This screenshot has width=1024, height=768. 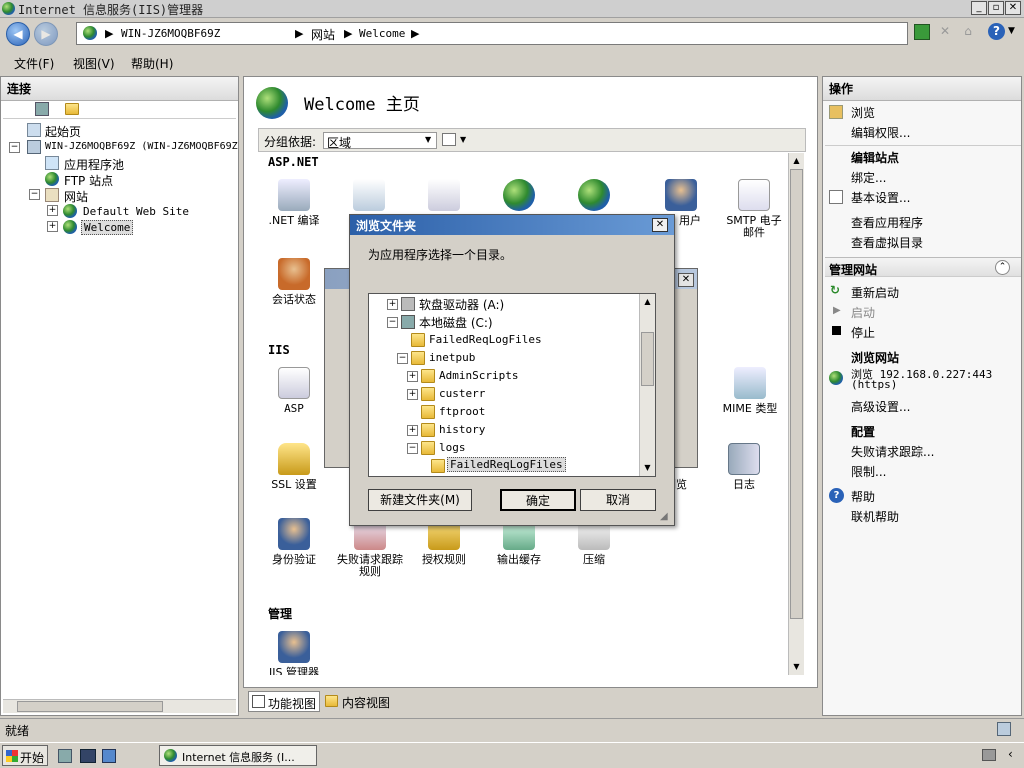 I want to click on feature-logging: 日志, so click(x=744, y=467).